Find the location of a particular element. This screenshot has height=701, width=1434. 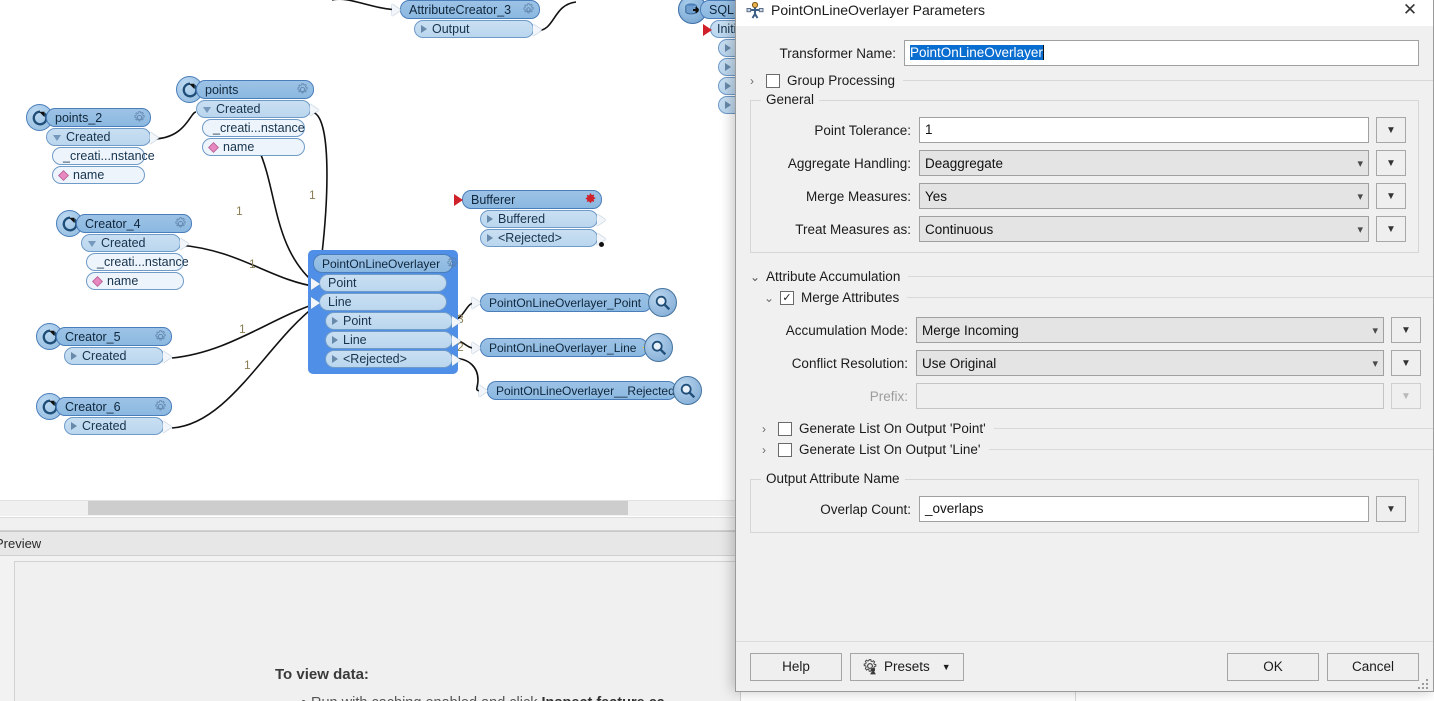

port-rejected: <Rejected> is located at coordinates (543, 238).